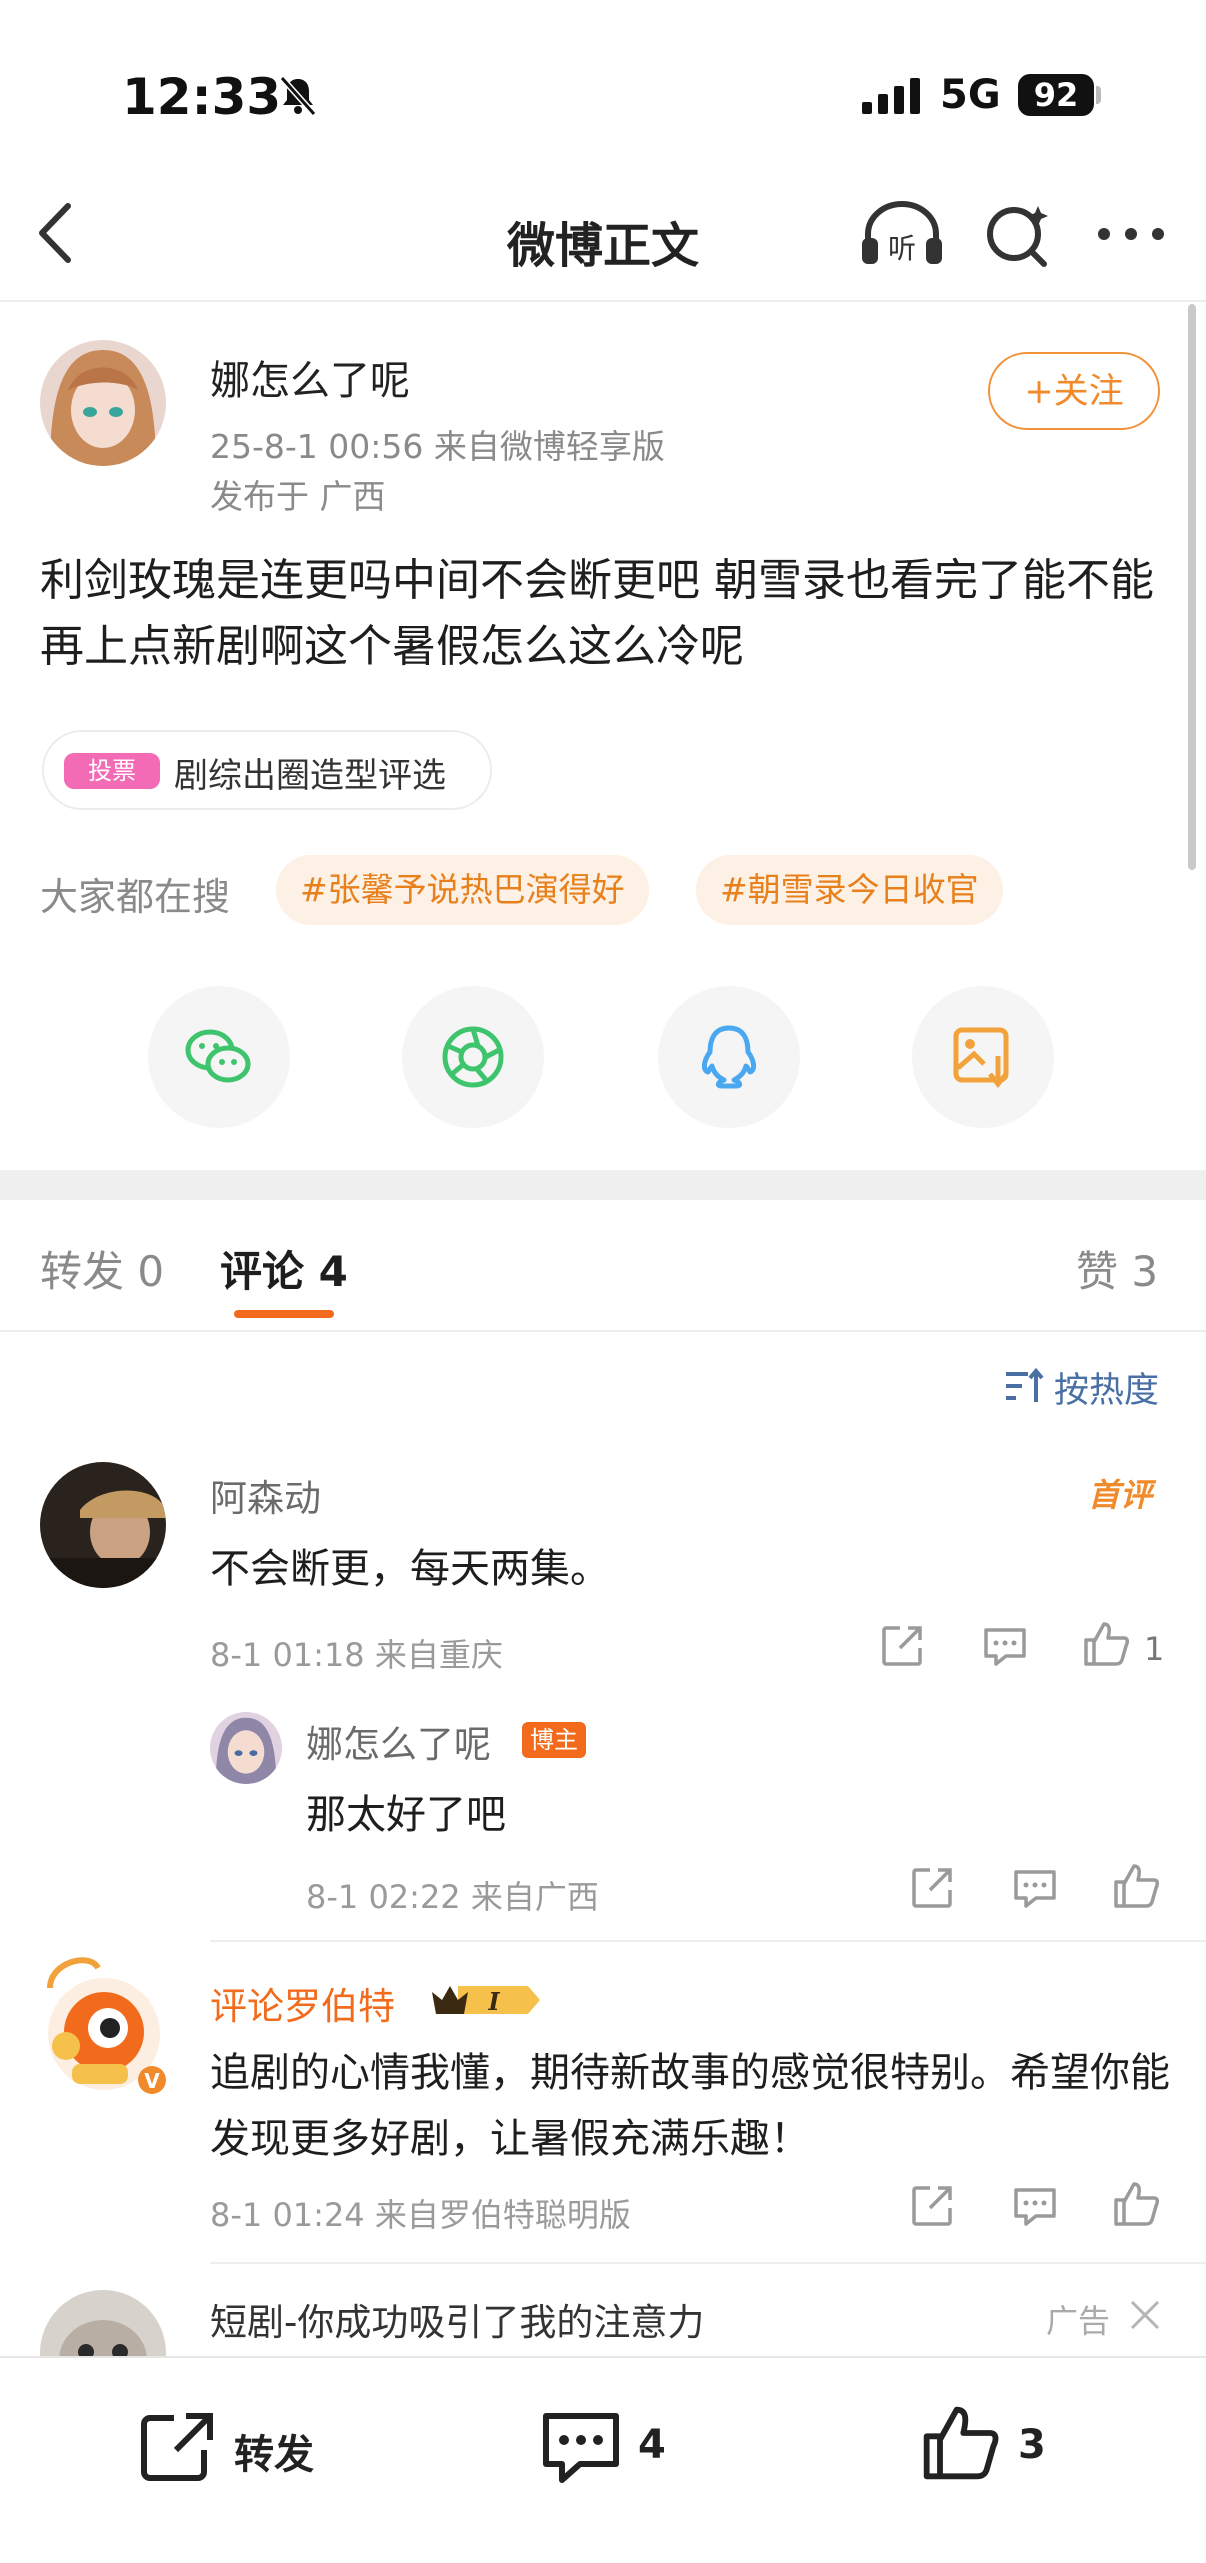 This screenshot has width=1206, height=2563. Describe the element at coordinates (310, 377) in the screenshot. I see `author-name: 娜怎么了呢` at that location.